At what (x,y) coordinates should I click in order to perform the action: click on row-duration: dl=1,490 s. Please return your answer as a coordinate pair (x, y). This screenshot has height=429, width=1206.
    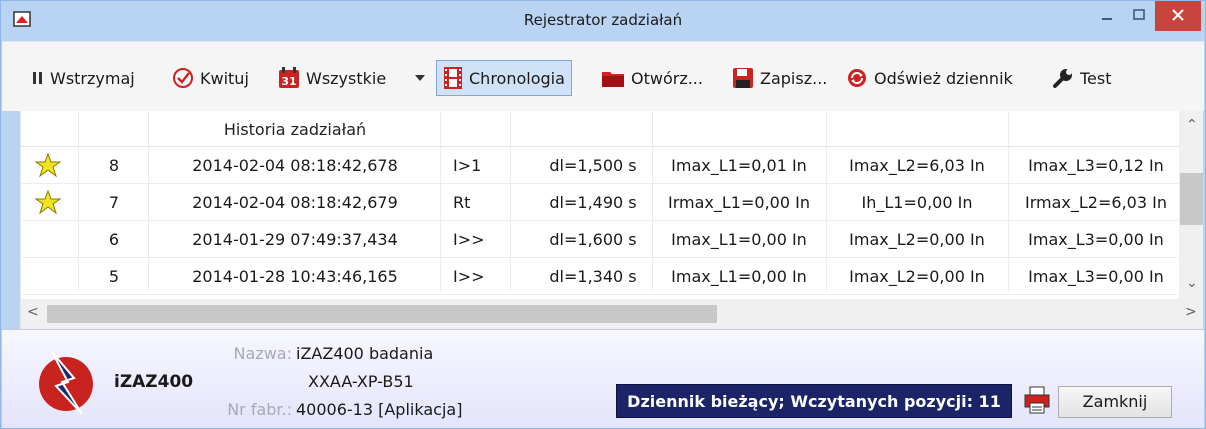
    Looking at the image, I should click on (593, 202).